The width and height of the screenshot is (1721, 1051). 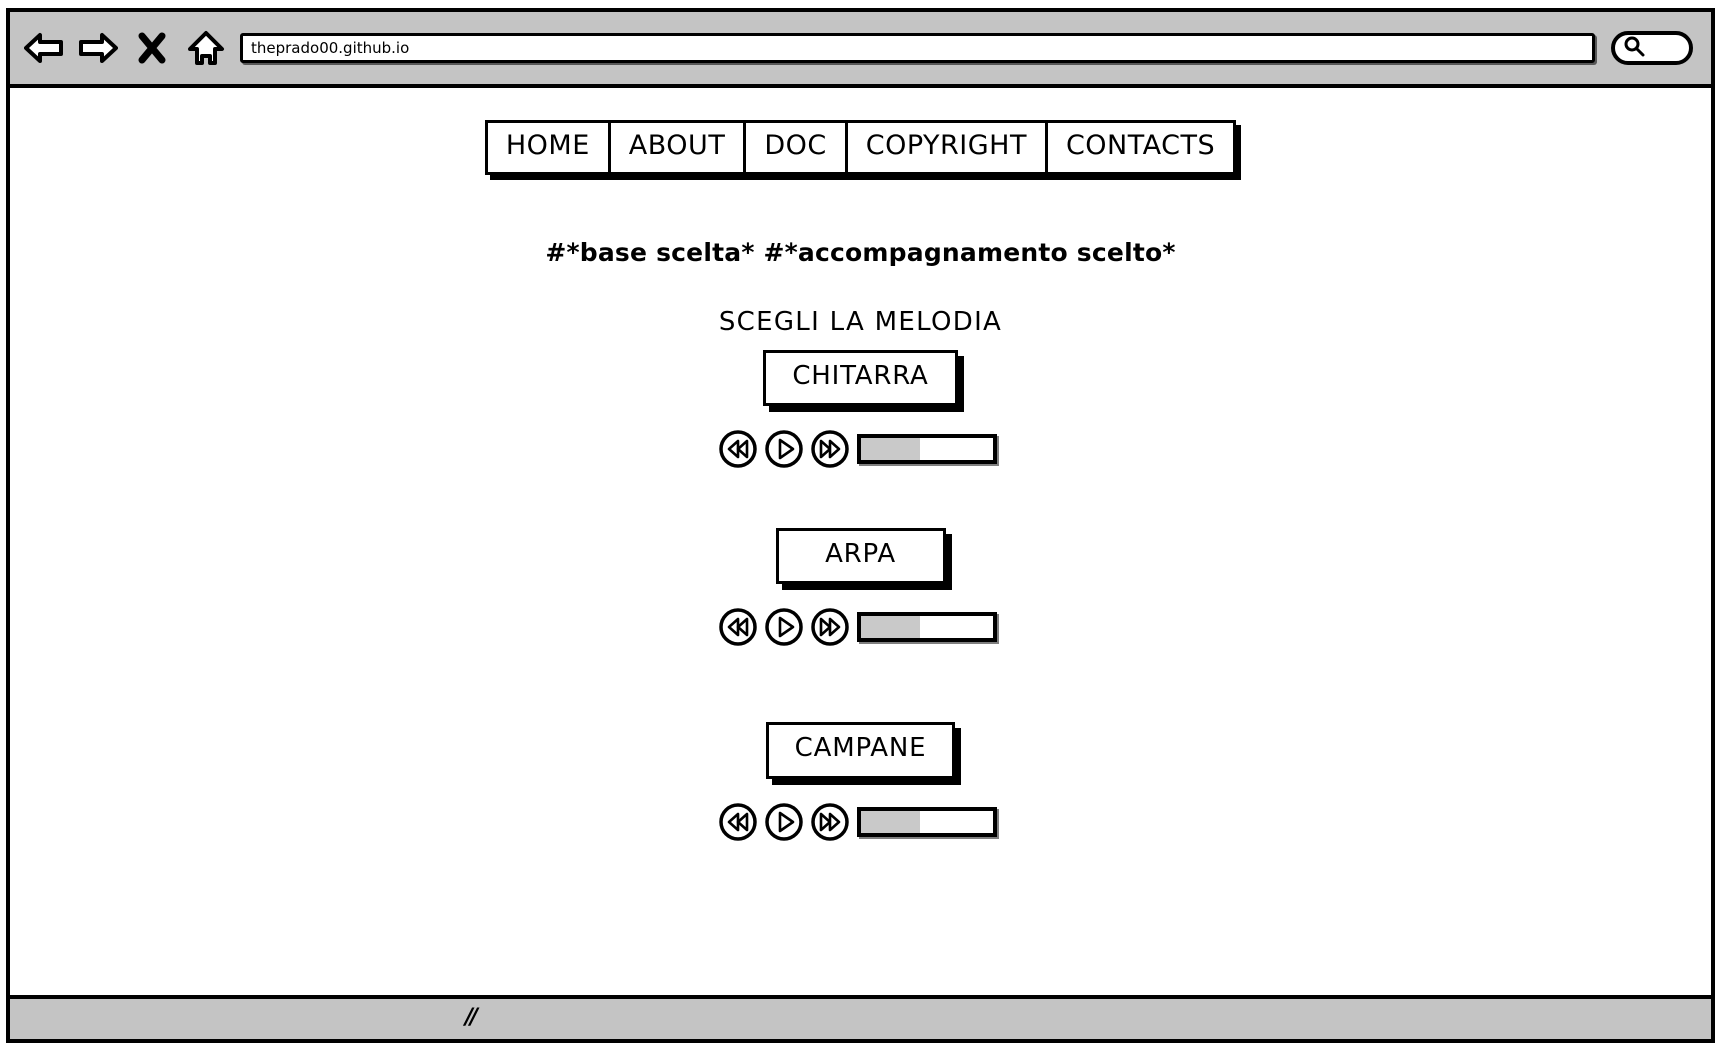 I want to click on search-icon, so click(x=1634, y=48).